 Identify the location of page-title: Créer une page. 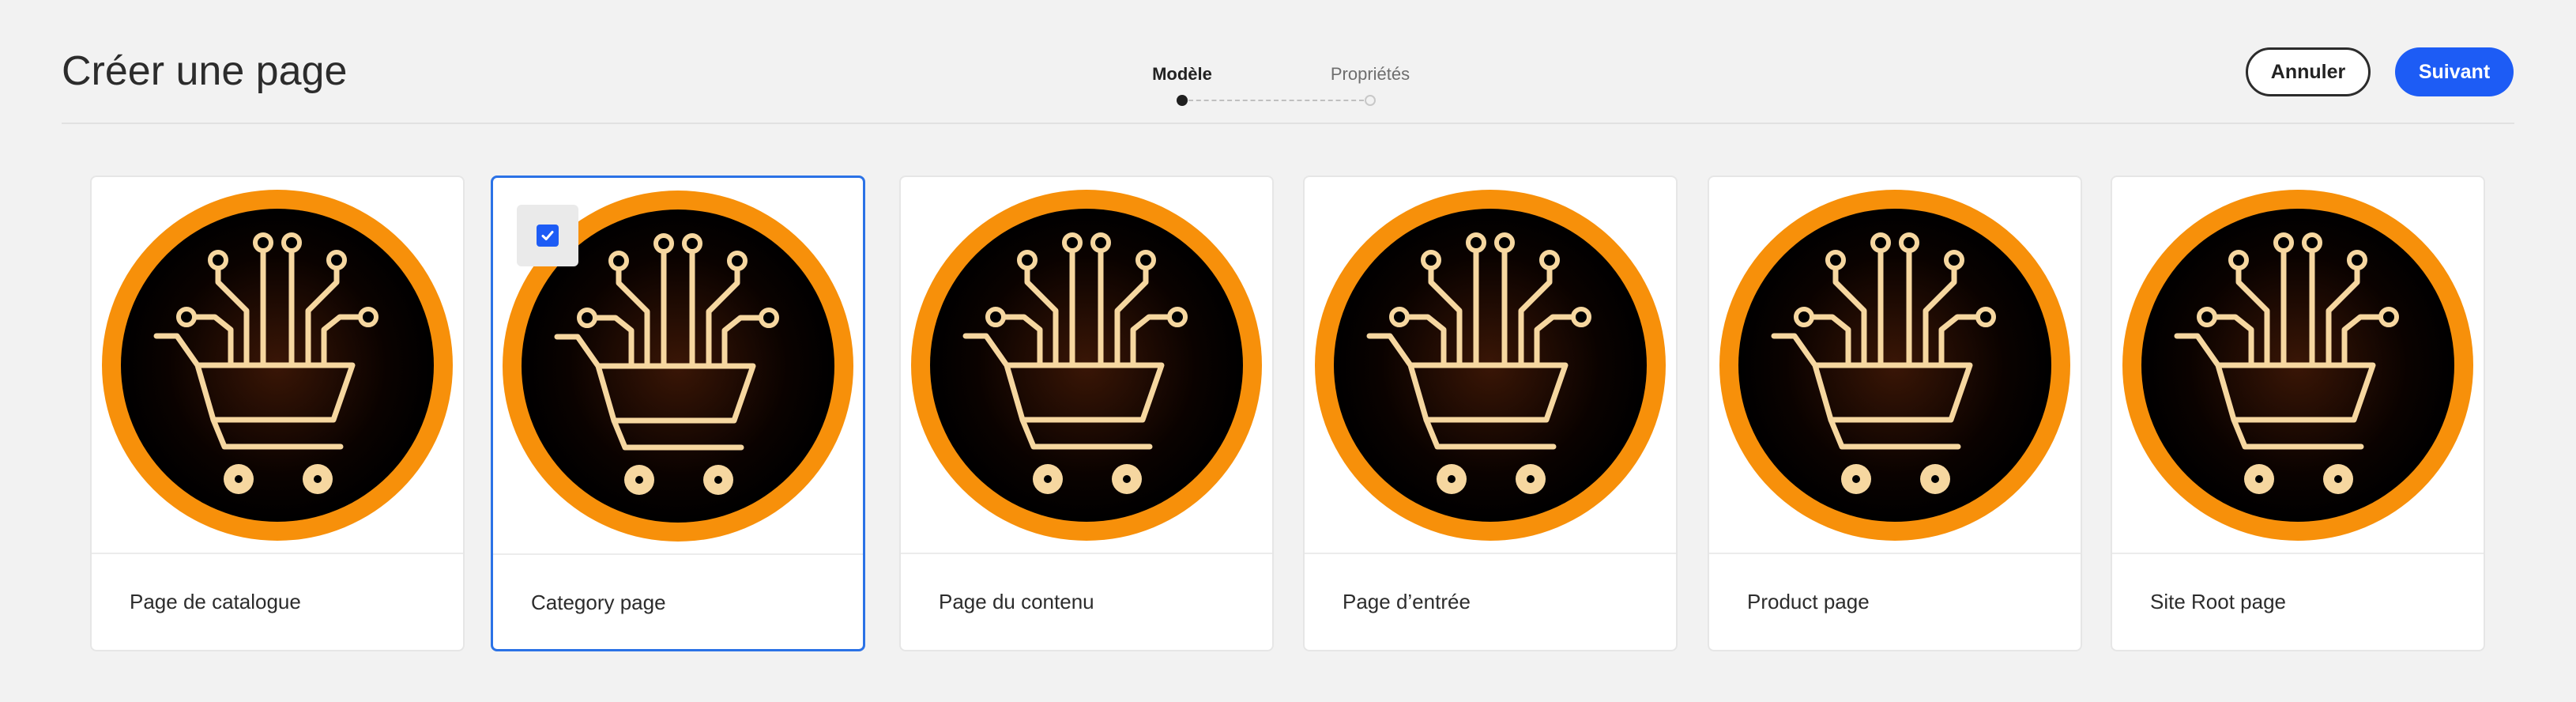
(205, 71).